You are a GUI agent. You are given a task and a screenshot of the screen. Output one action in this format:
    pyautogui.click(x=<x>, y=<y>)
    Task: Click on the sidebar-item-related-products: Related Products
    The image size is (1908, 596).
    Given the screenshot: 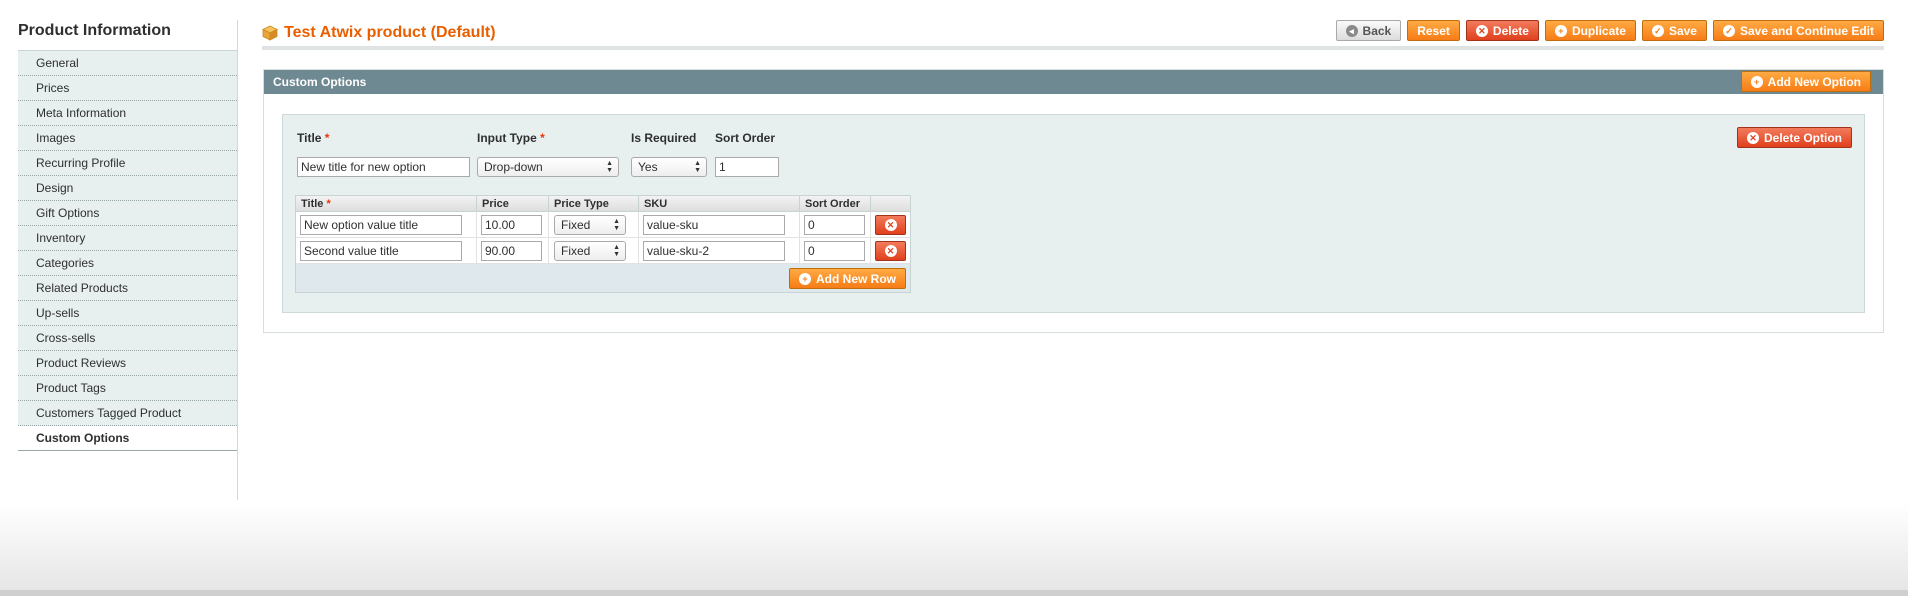 What is the action you would take?
    pyautogui.click(x=127, y=288)
    